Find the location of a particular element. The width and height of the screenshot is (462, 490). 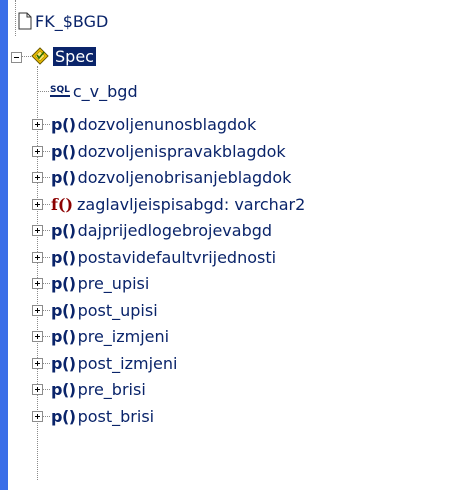

item-label: post_upisi is located at coordinates (117, 310).